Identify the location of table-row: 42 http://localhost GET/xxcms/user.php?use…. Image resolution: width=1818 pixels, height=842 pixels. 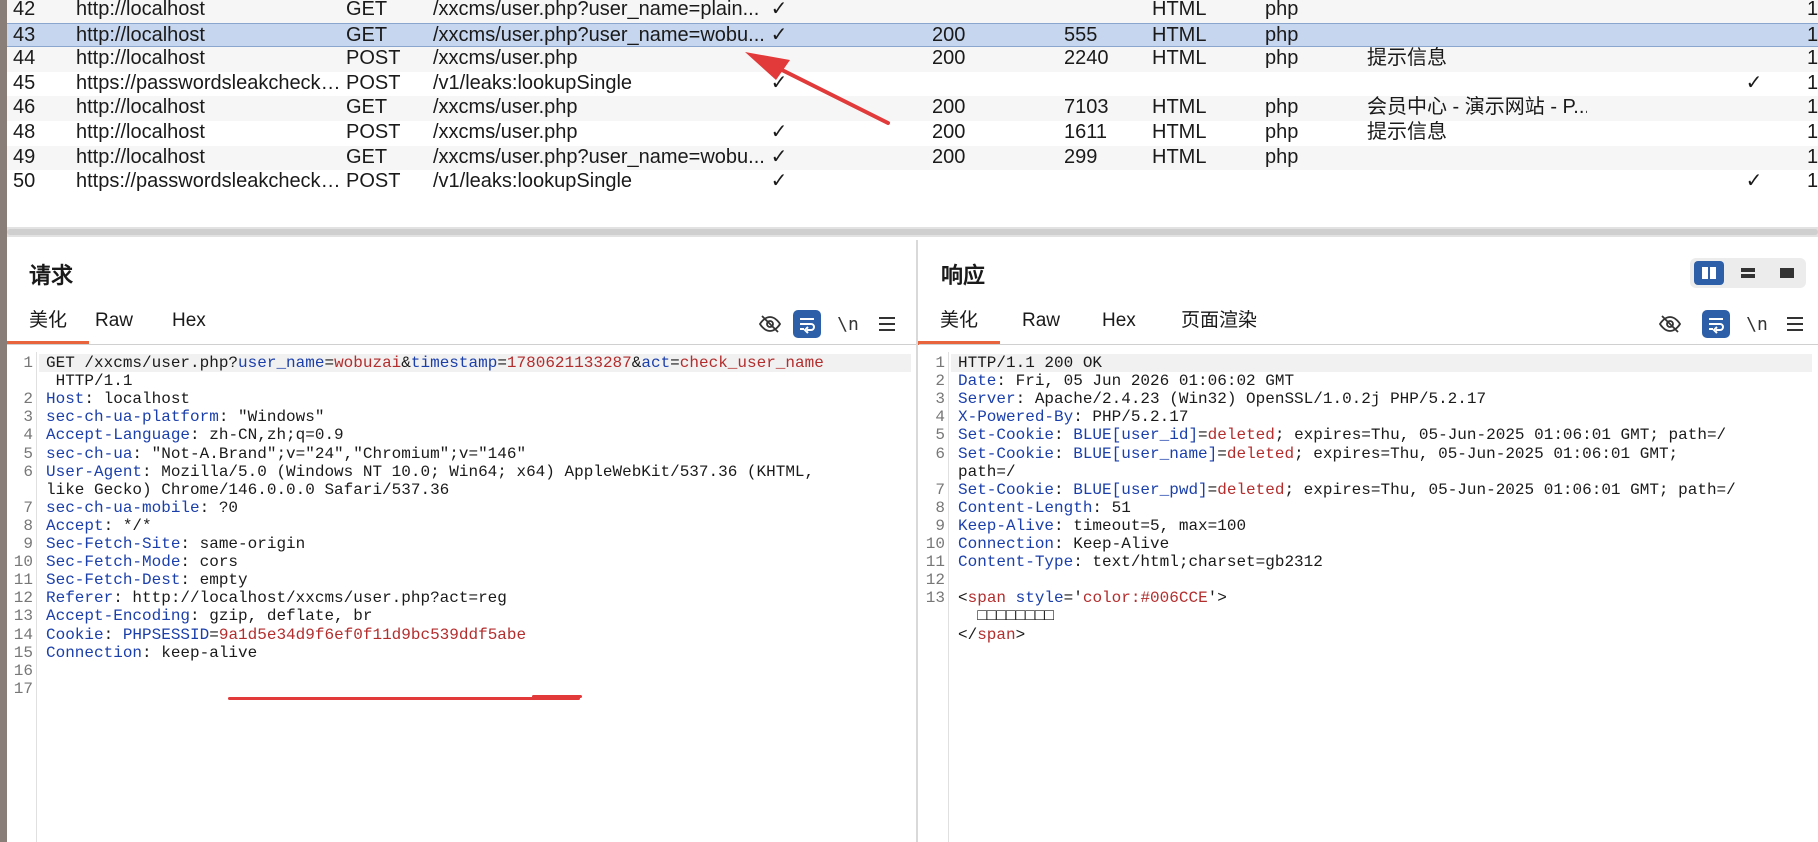
(912, 11).